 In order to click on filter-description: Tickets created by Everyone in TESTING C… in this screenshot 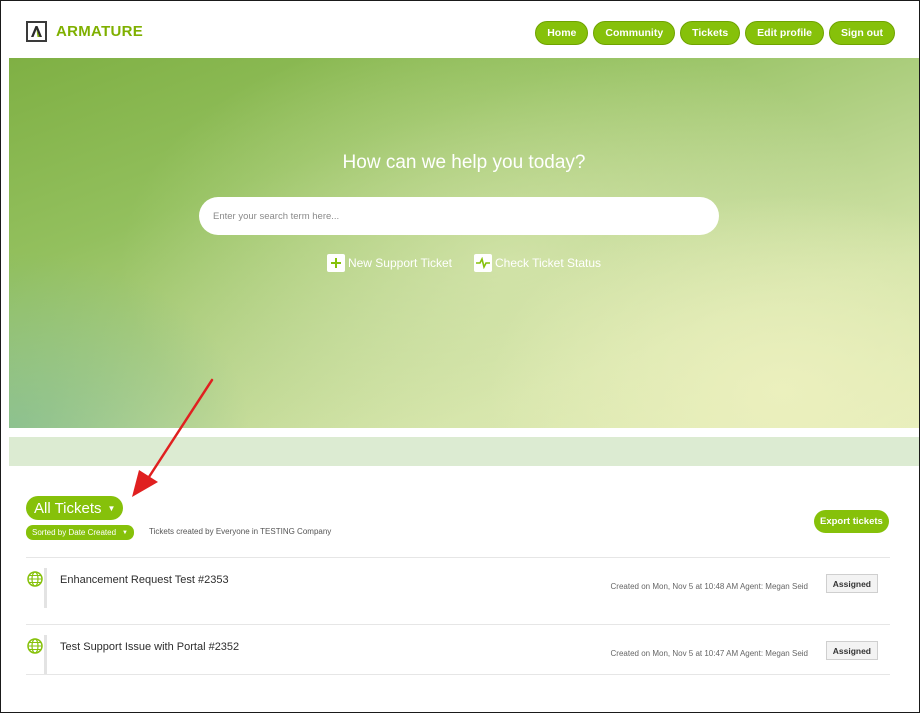, I will do `click(240, 531)`.